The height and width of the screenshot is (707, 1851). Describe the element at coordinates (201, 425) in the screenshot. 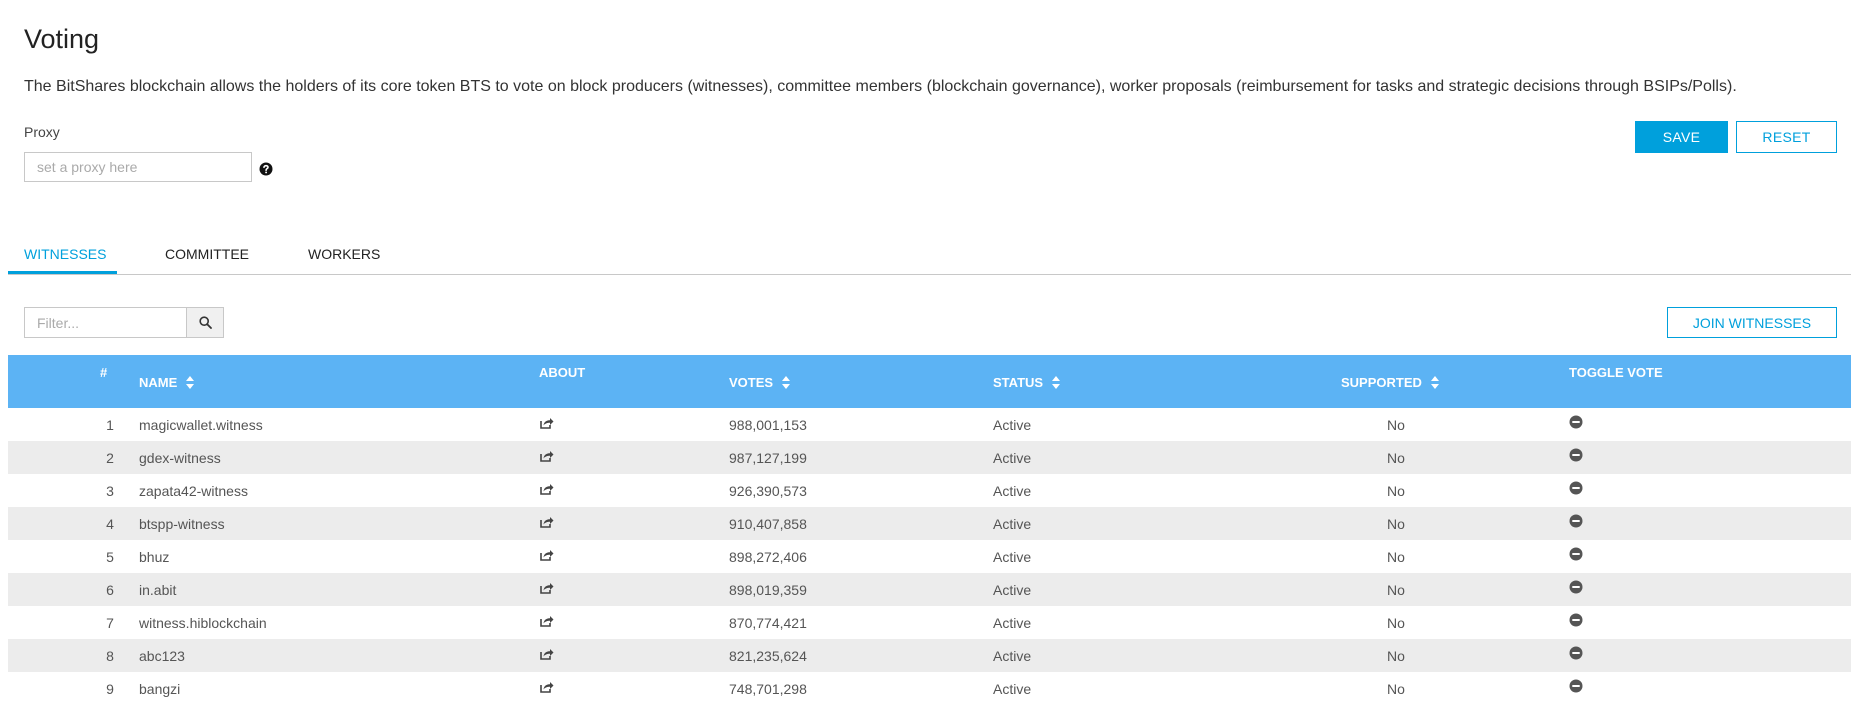

I see `witness-name: magicwallet.witness` at that location.